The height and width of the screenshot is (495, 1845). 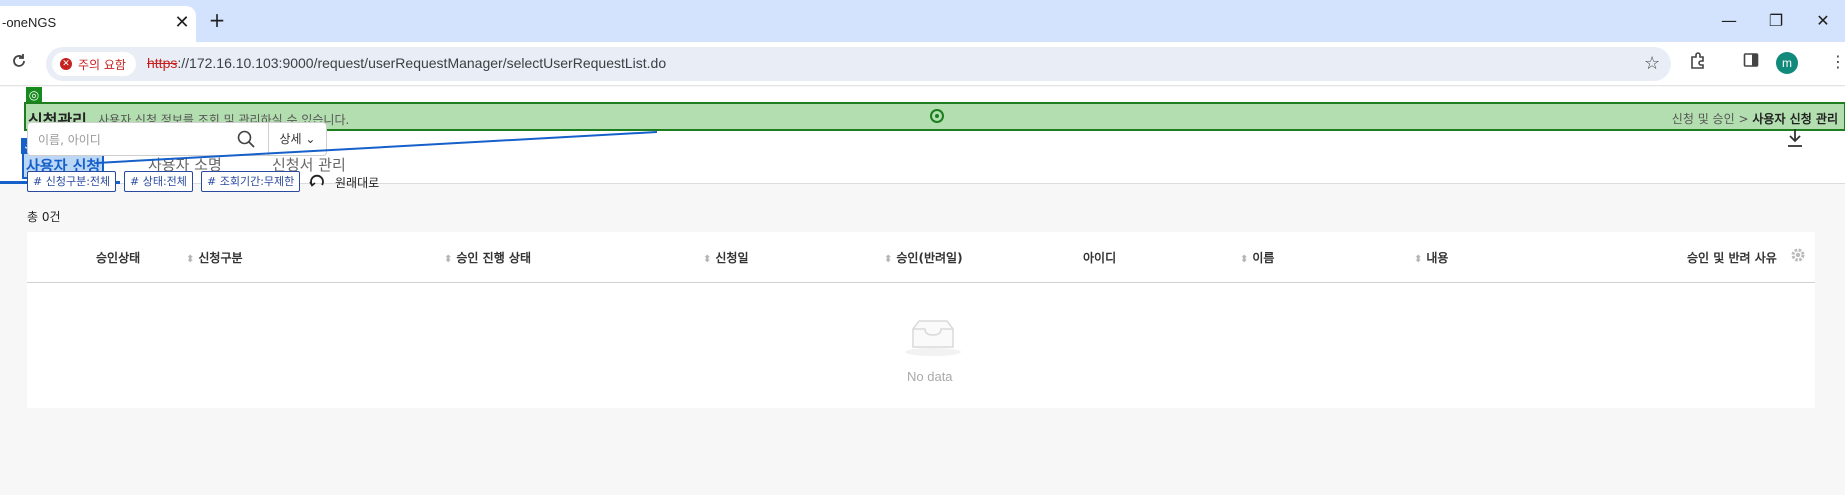 I want to click on filter-chip-request-type: # 신청구분:전체, so click(x=72, y=181).